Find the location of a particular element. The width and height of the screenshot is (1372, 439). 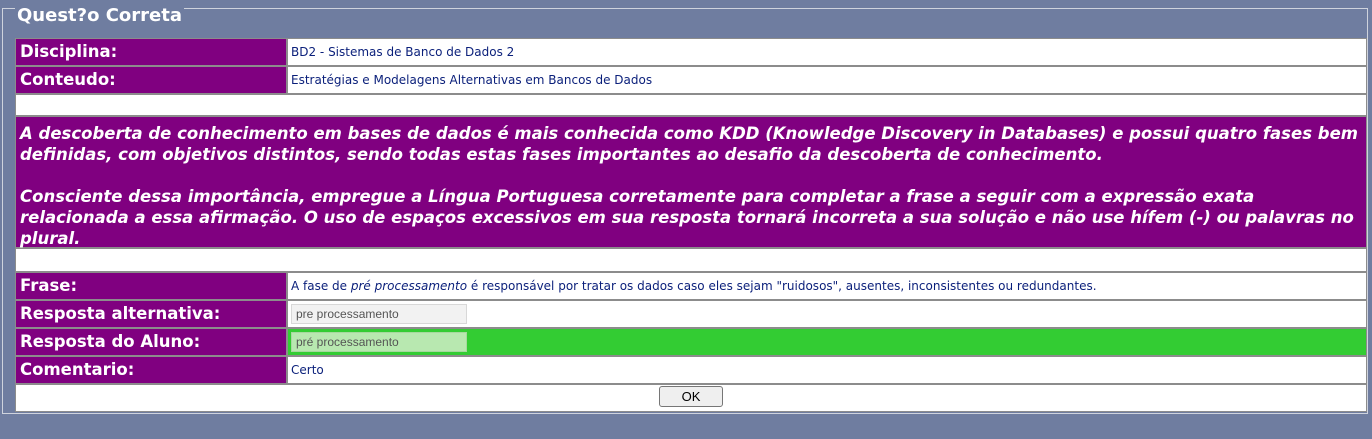

frase-emphasis: pré processamento is located at coordinates (409, 286).